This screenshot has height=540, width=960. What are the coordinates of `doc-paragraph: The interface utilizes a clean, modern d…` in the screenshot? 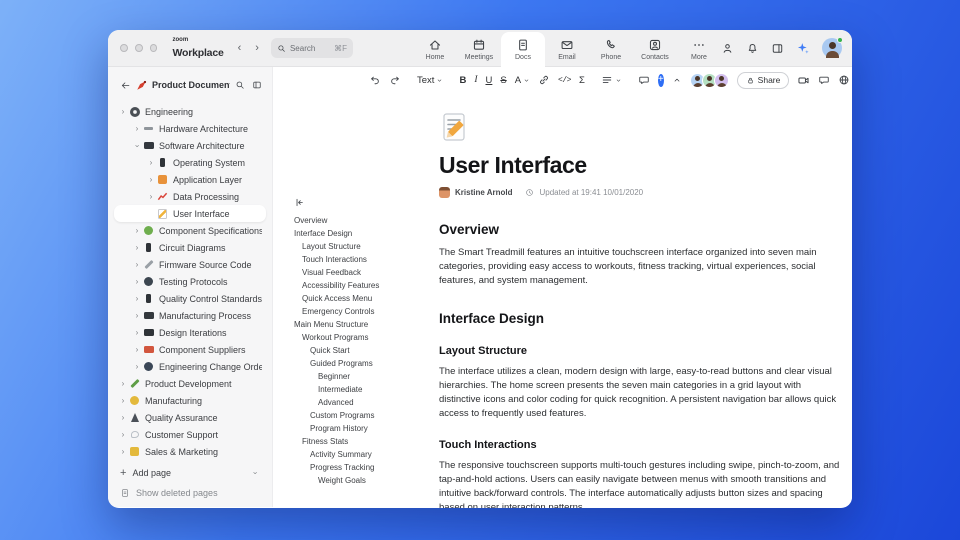 It's located at (641, 392).